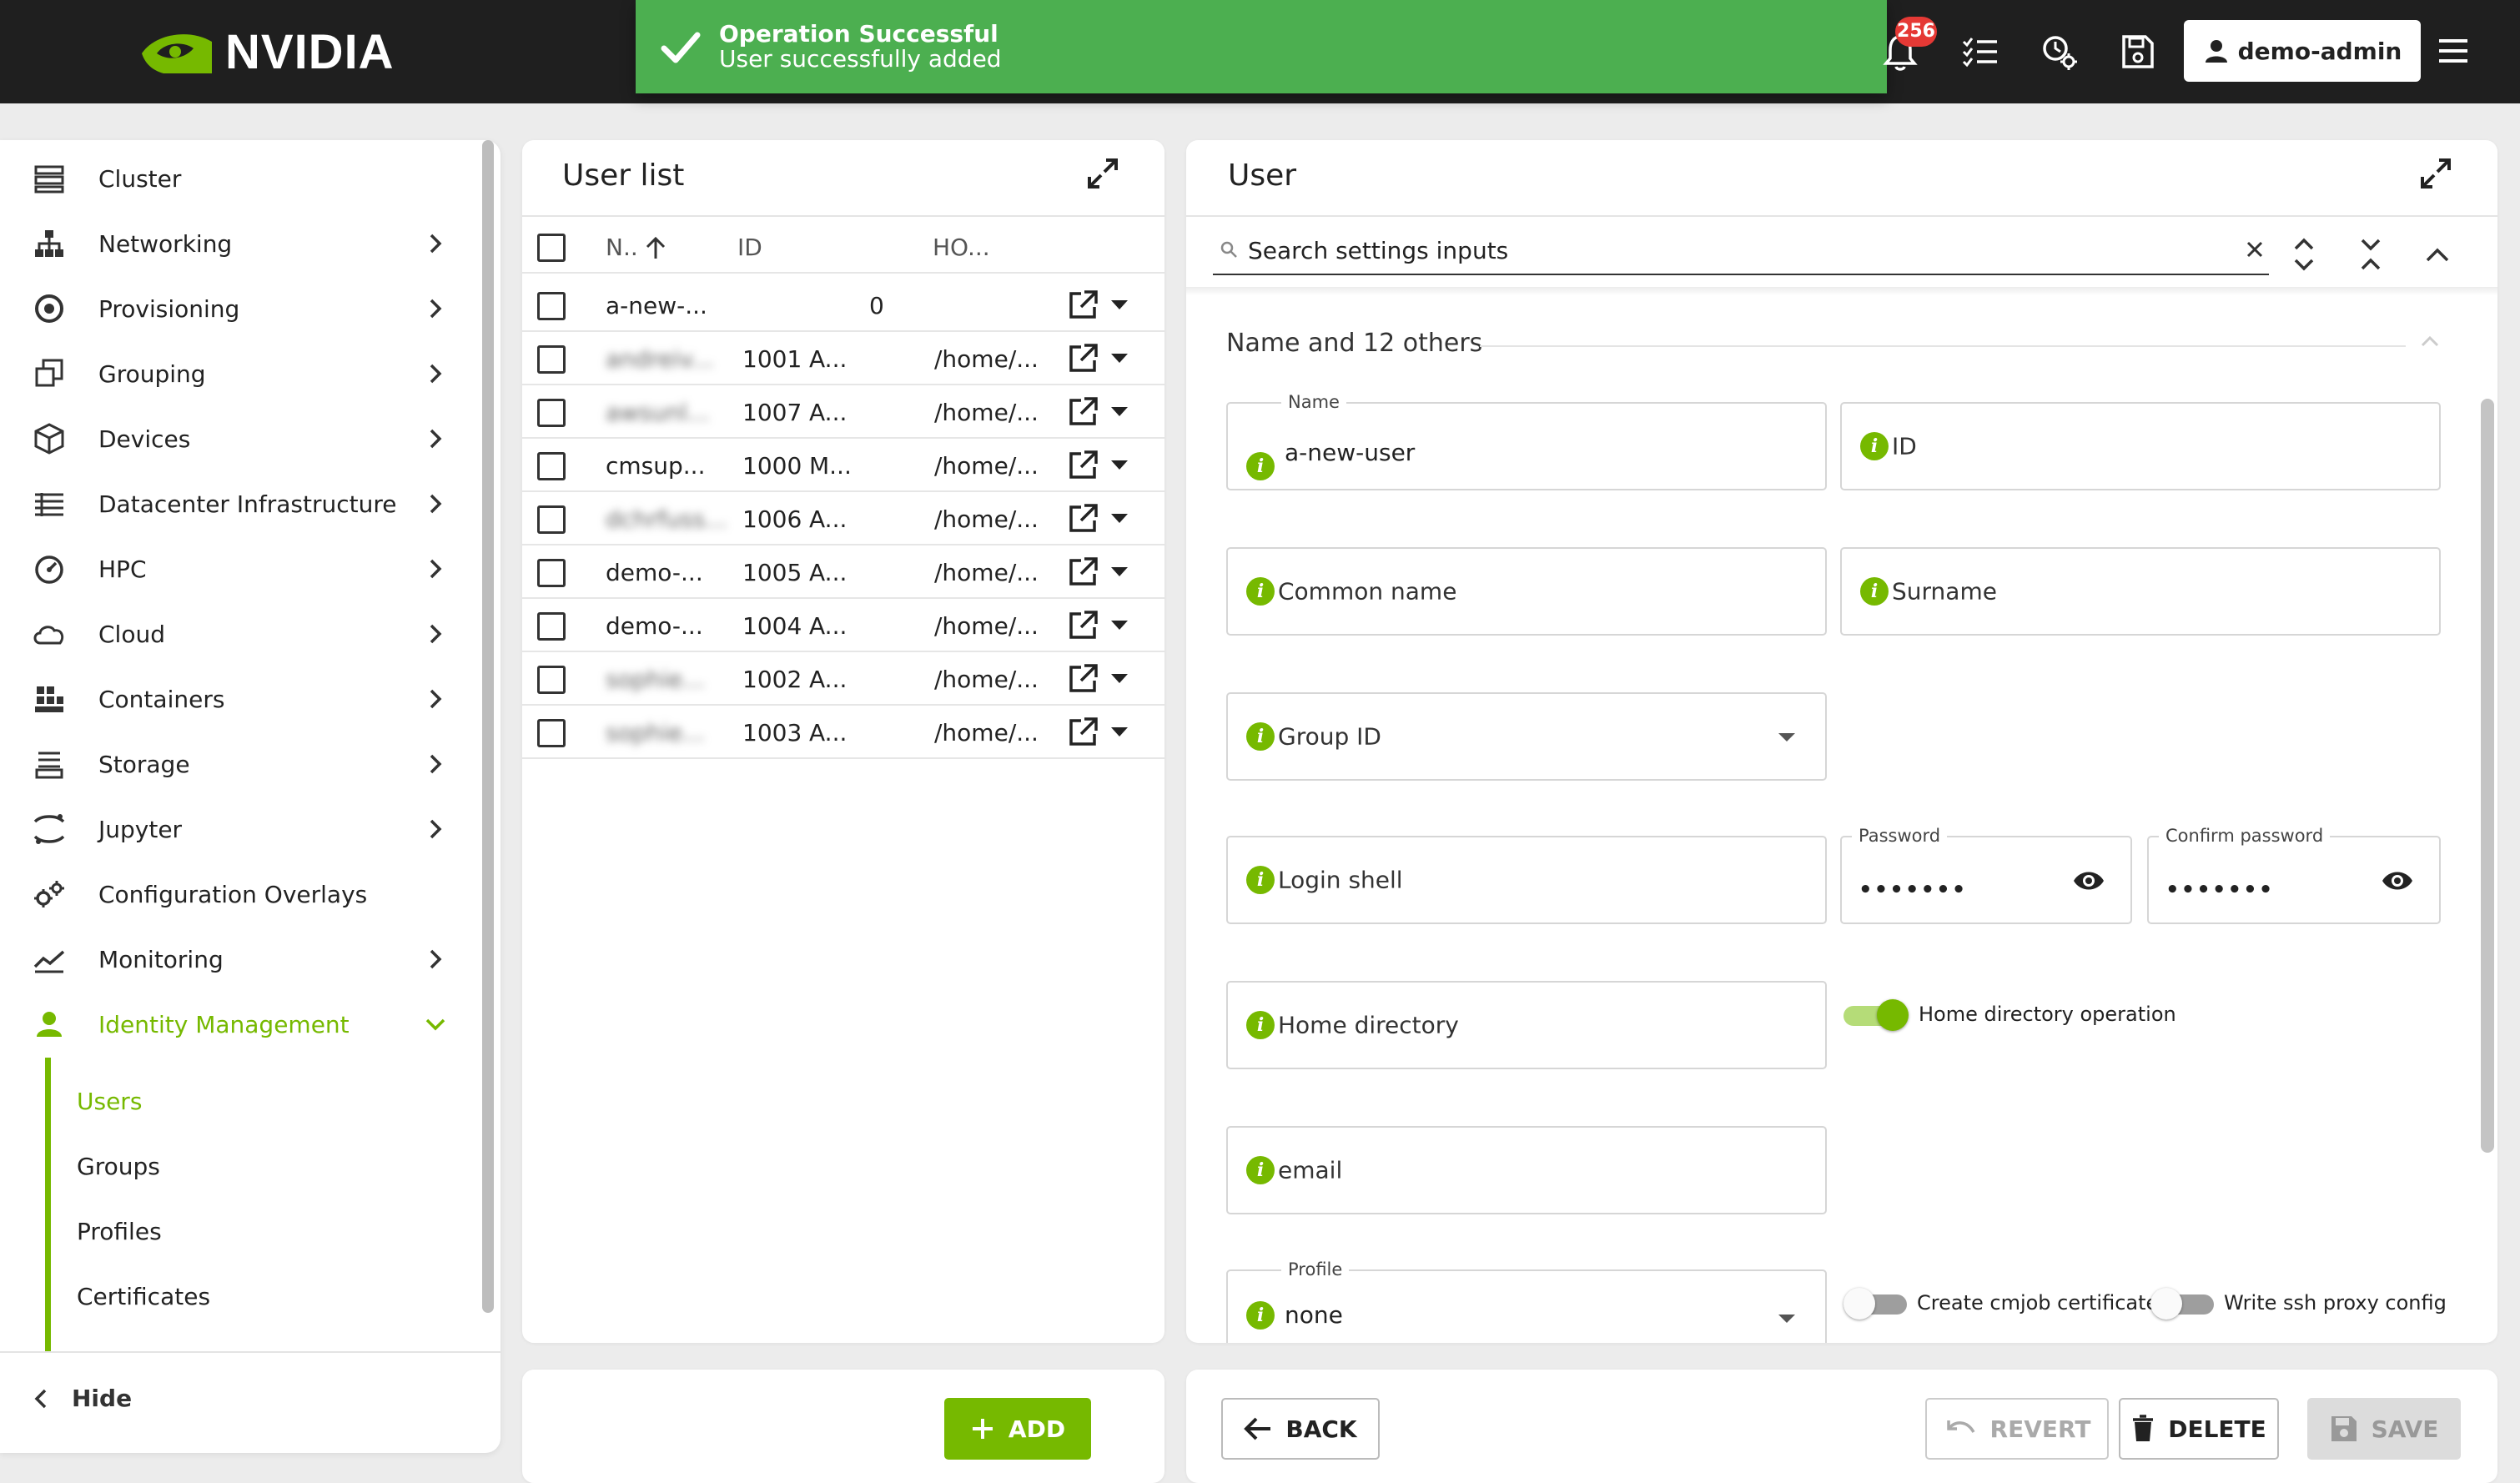 Image resolution: width=2520 pixels, height=1483 pixels. What do you see at coordinates (1876, 1015) in the screenshot?
I see `home-dir-operation-toggle` at bounding box center [1876, 1015].